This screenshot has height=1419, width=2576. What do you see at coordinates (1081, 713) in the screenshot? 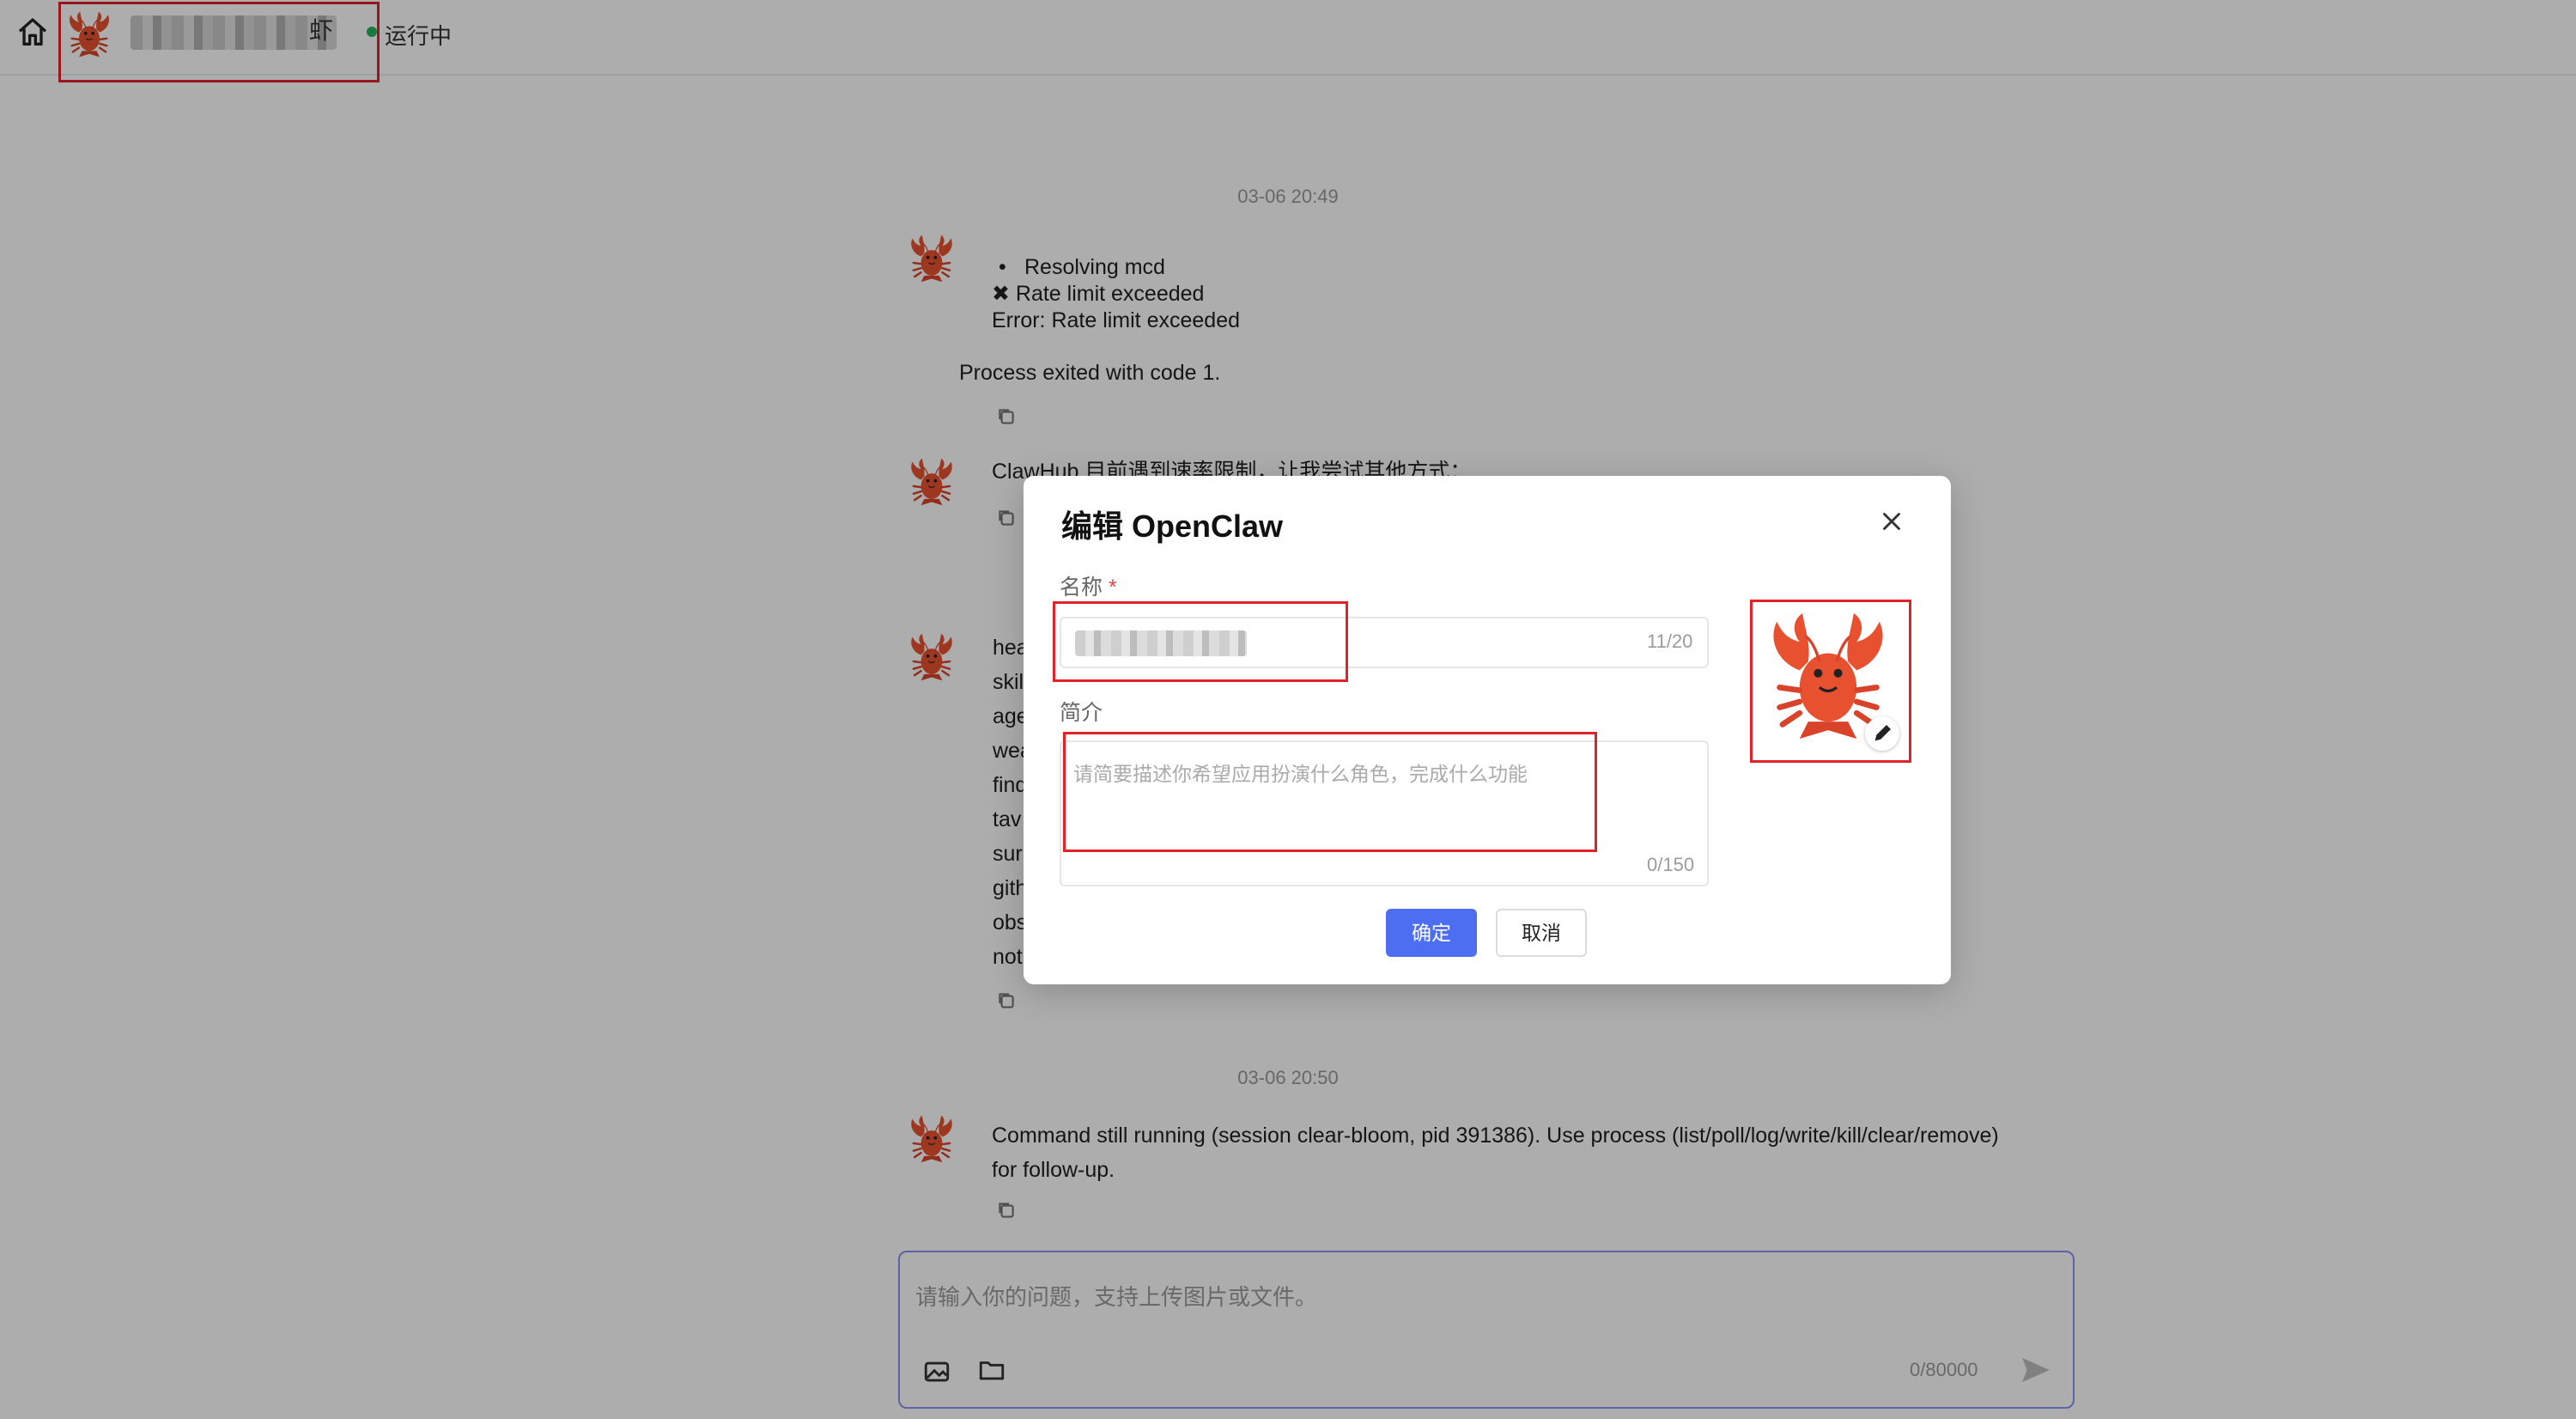
I see `intro-label: 简介` at bounding box center [1081, 713].